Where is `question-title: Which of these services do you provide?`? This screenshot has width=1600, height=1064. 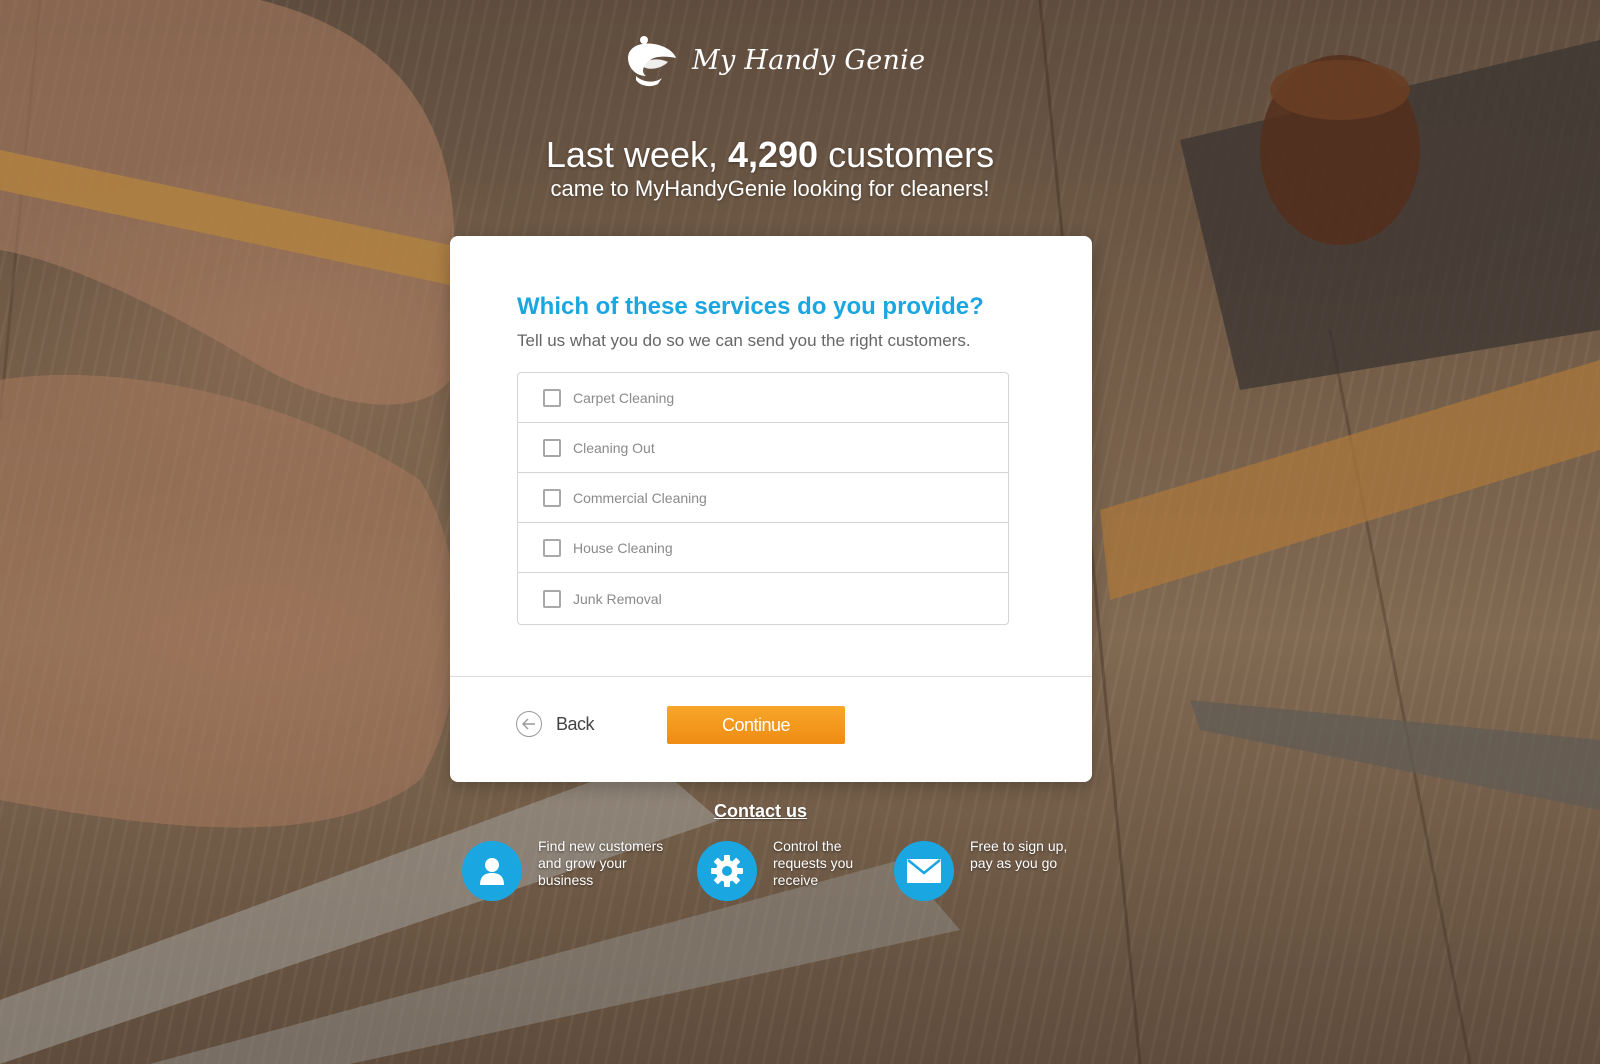
question-title: Which of these services do you provide? is located at coordinates (750, 306).